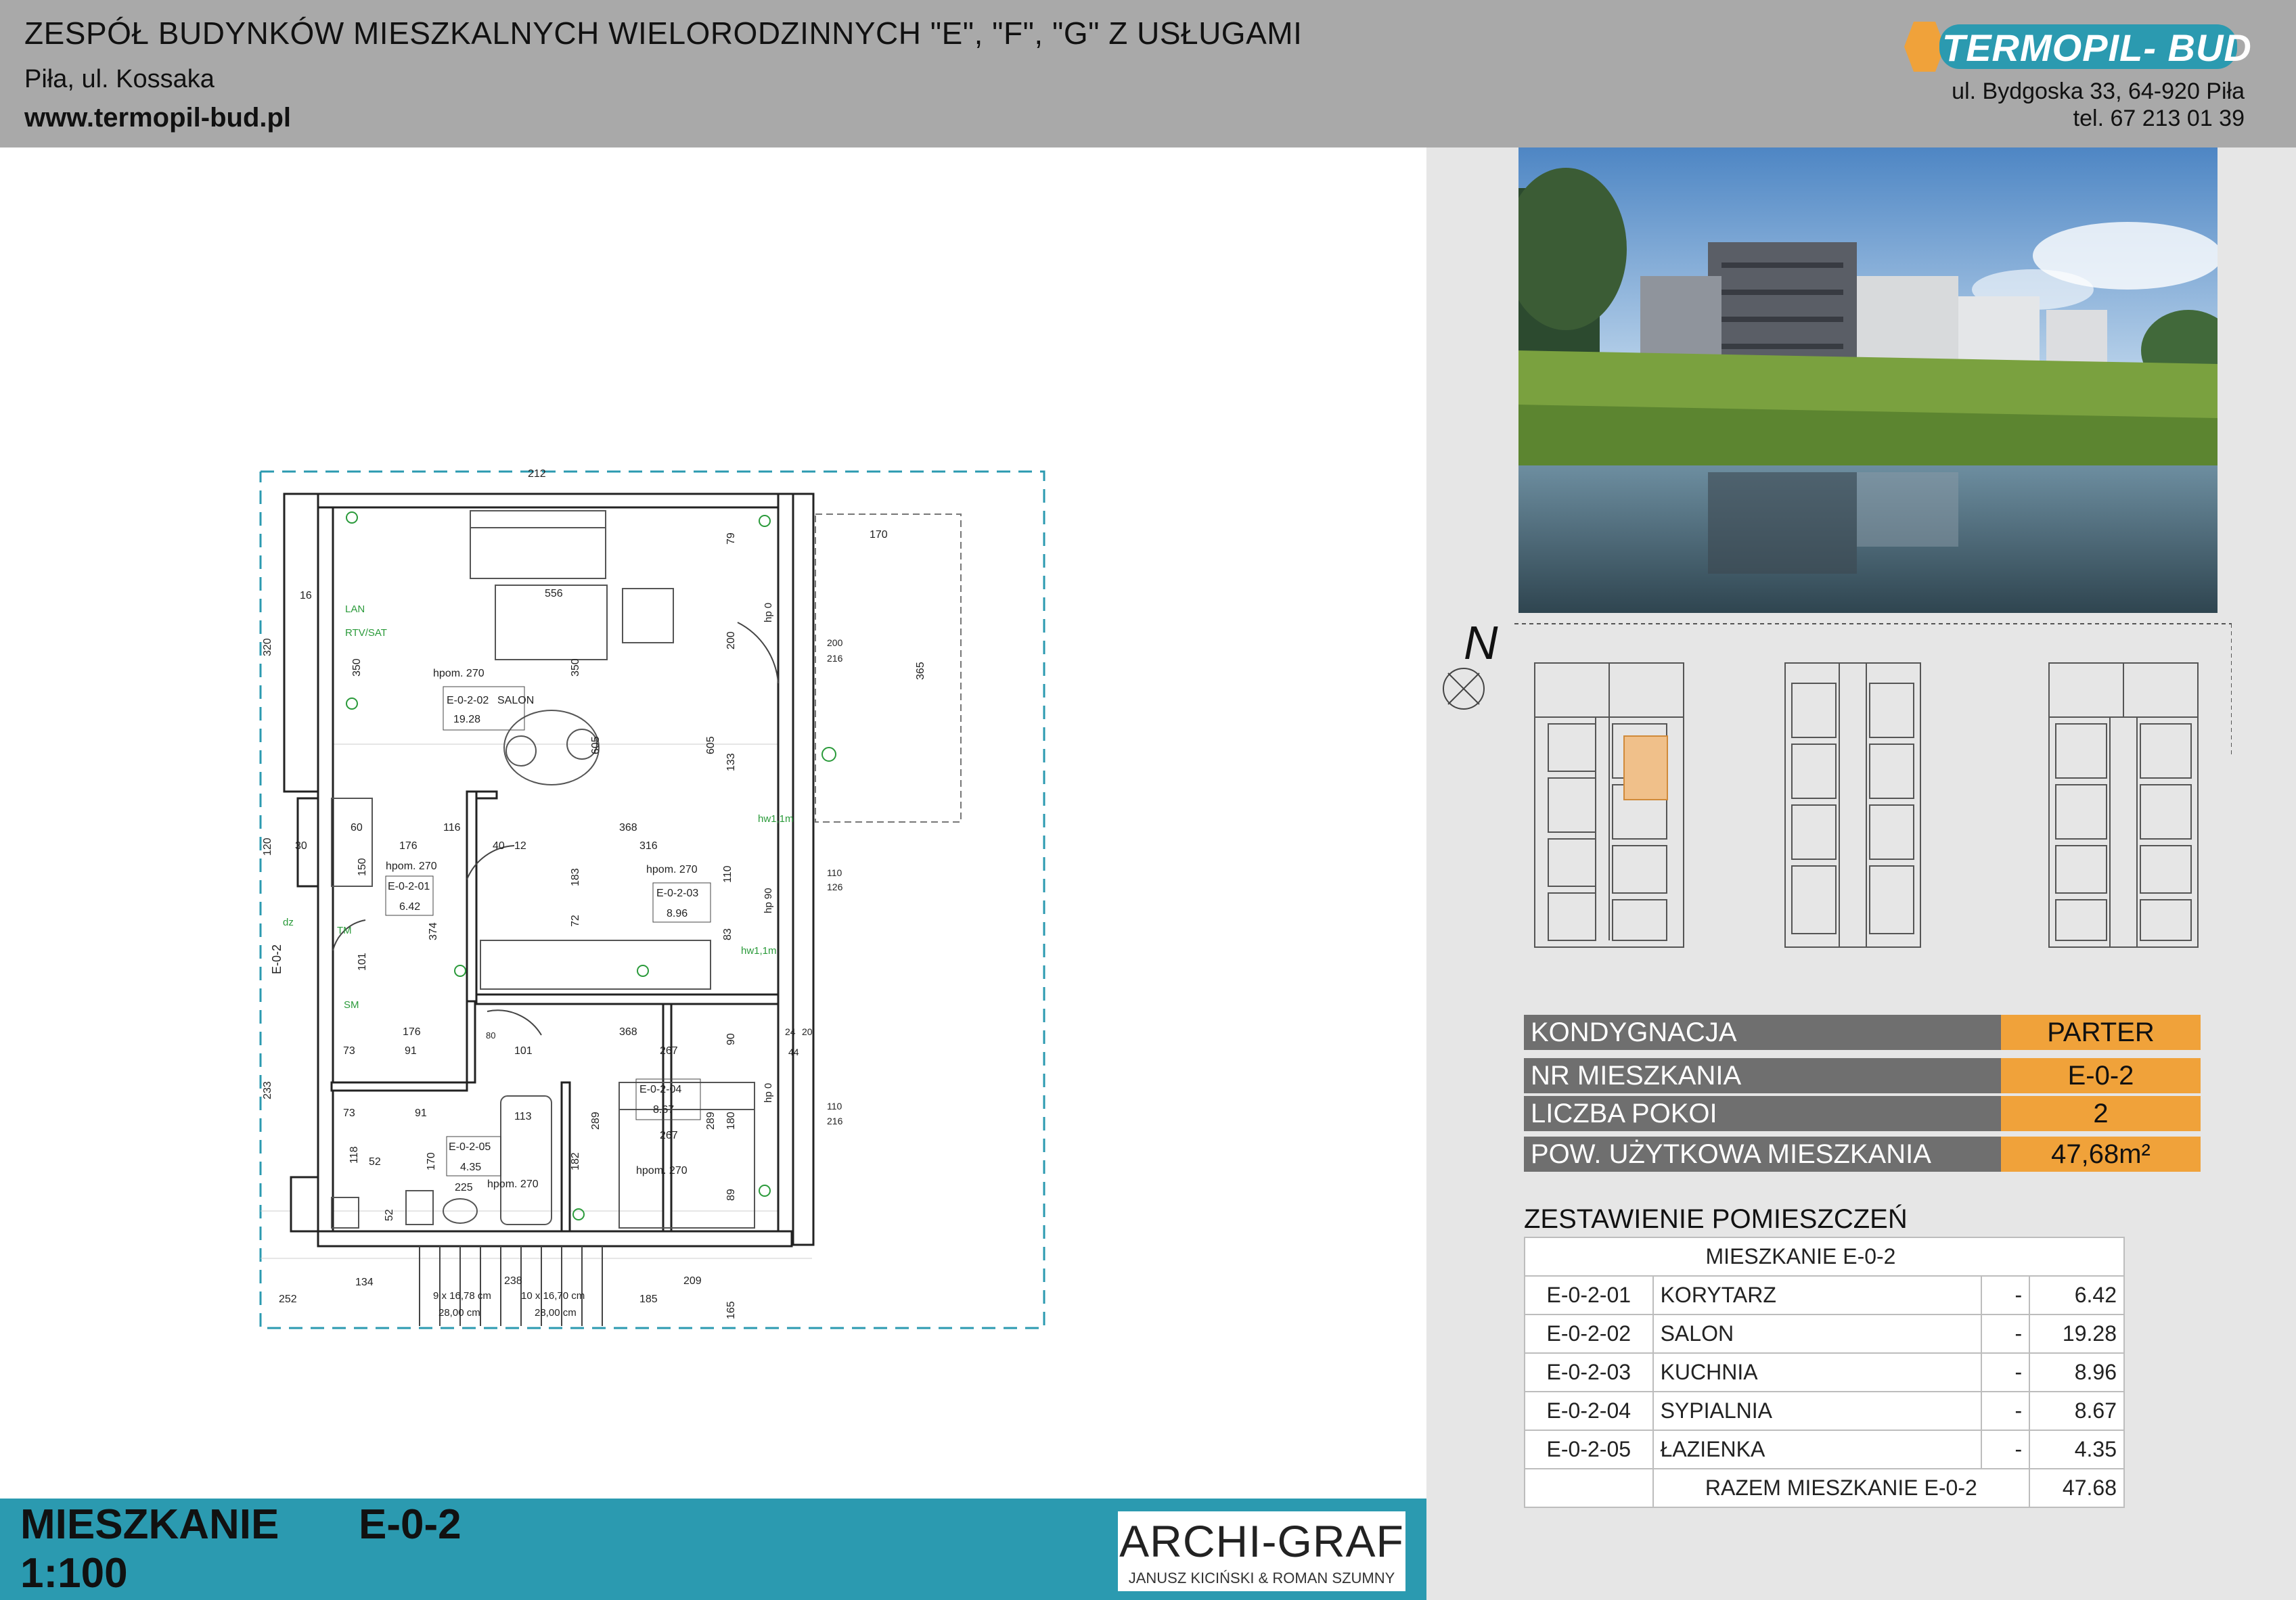  Describe the element at coordinates (2077, 1295) in the screenshot. I see `room-area: 6.42` at that location.